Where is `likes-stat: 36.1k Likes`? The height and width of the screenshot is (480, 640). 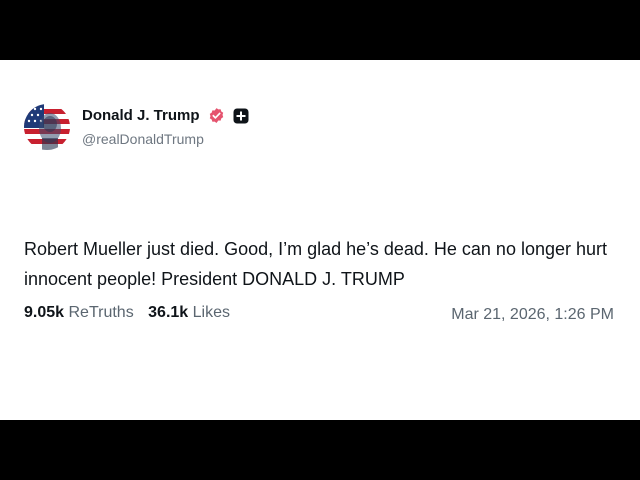 likes-stat: 36.1k Likes is located at coordinates (189, 313).